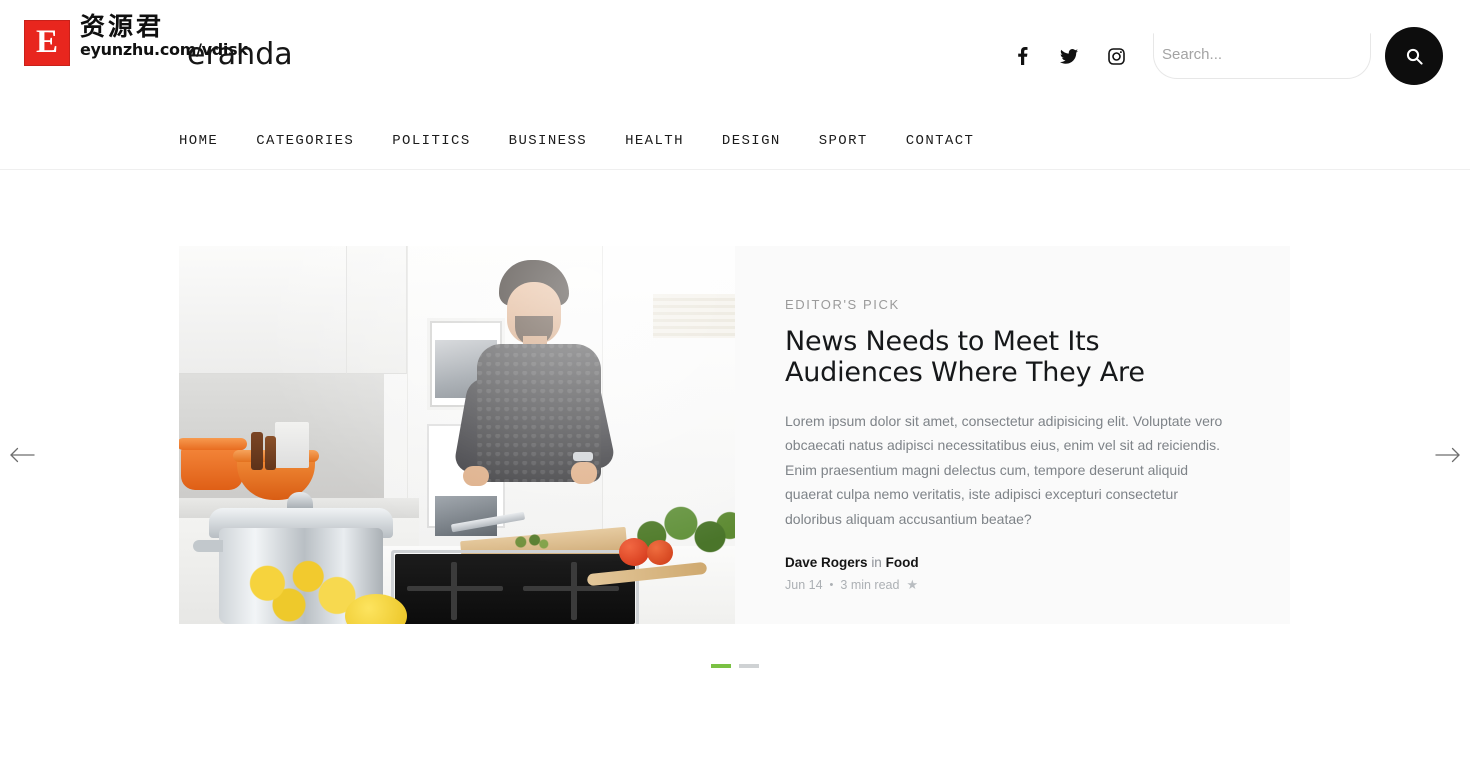 This screenshot has height=780, width=1470. I want to click on header-top-bar: E 资源君 eyunzhu.com/vdisk eranda, so click(735, 56).